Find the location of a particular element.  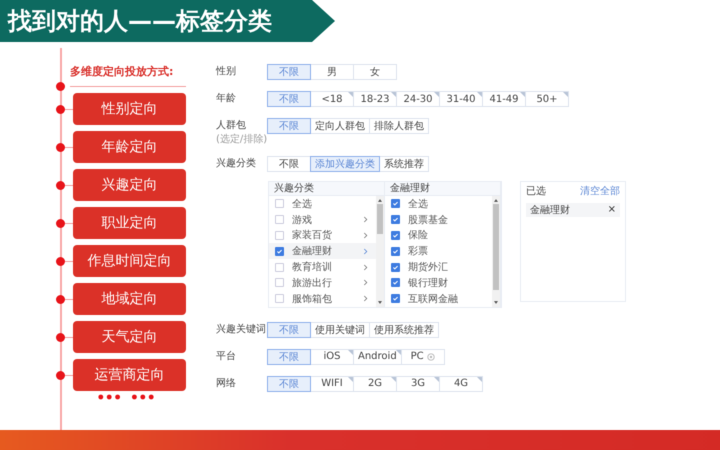

field-hint: (选定/排除) is located at coordinates (242, 139).